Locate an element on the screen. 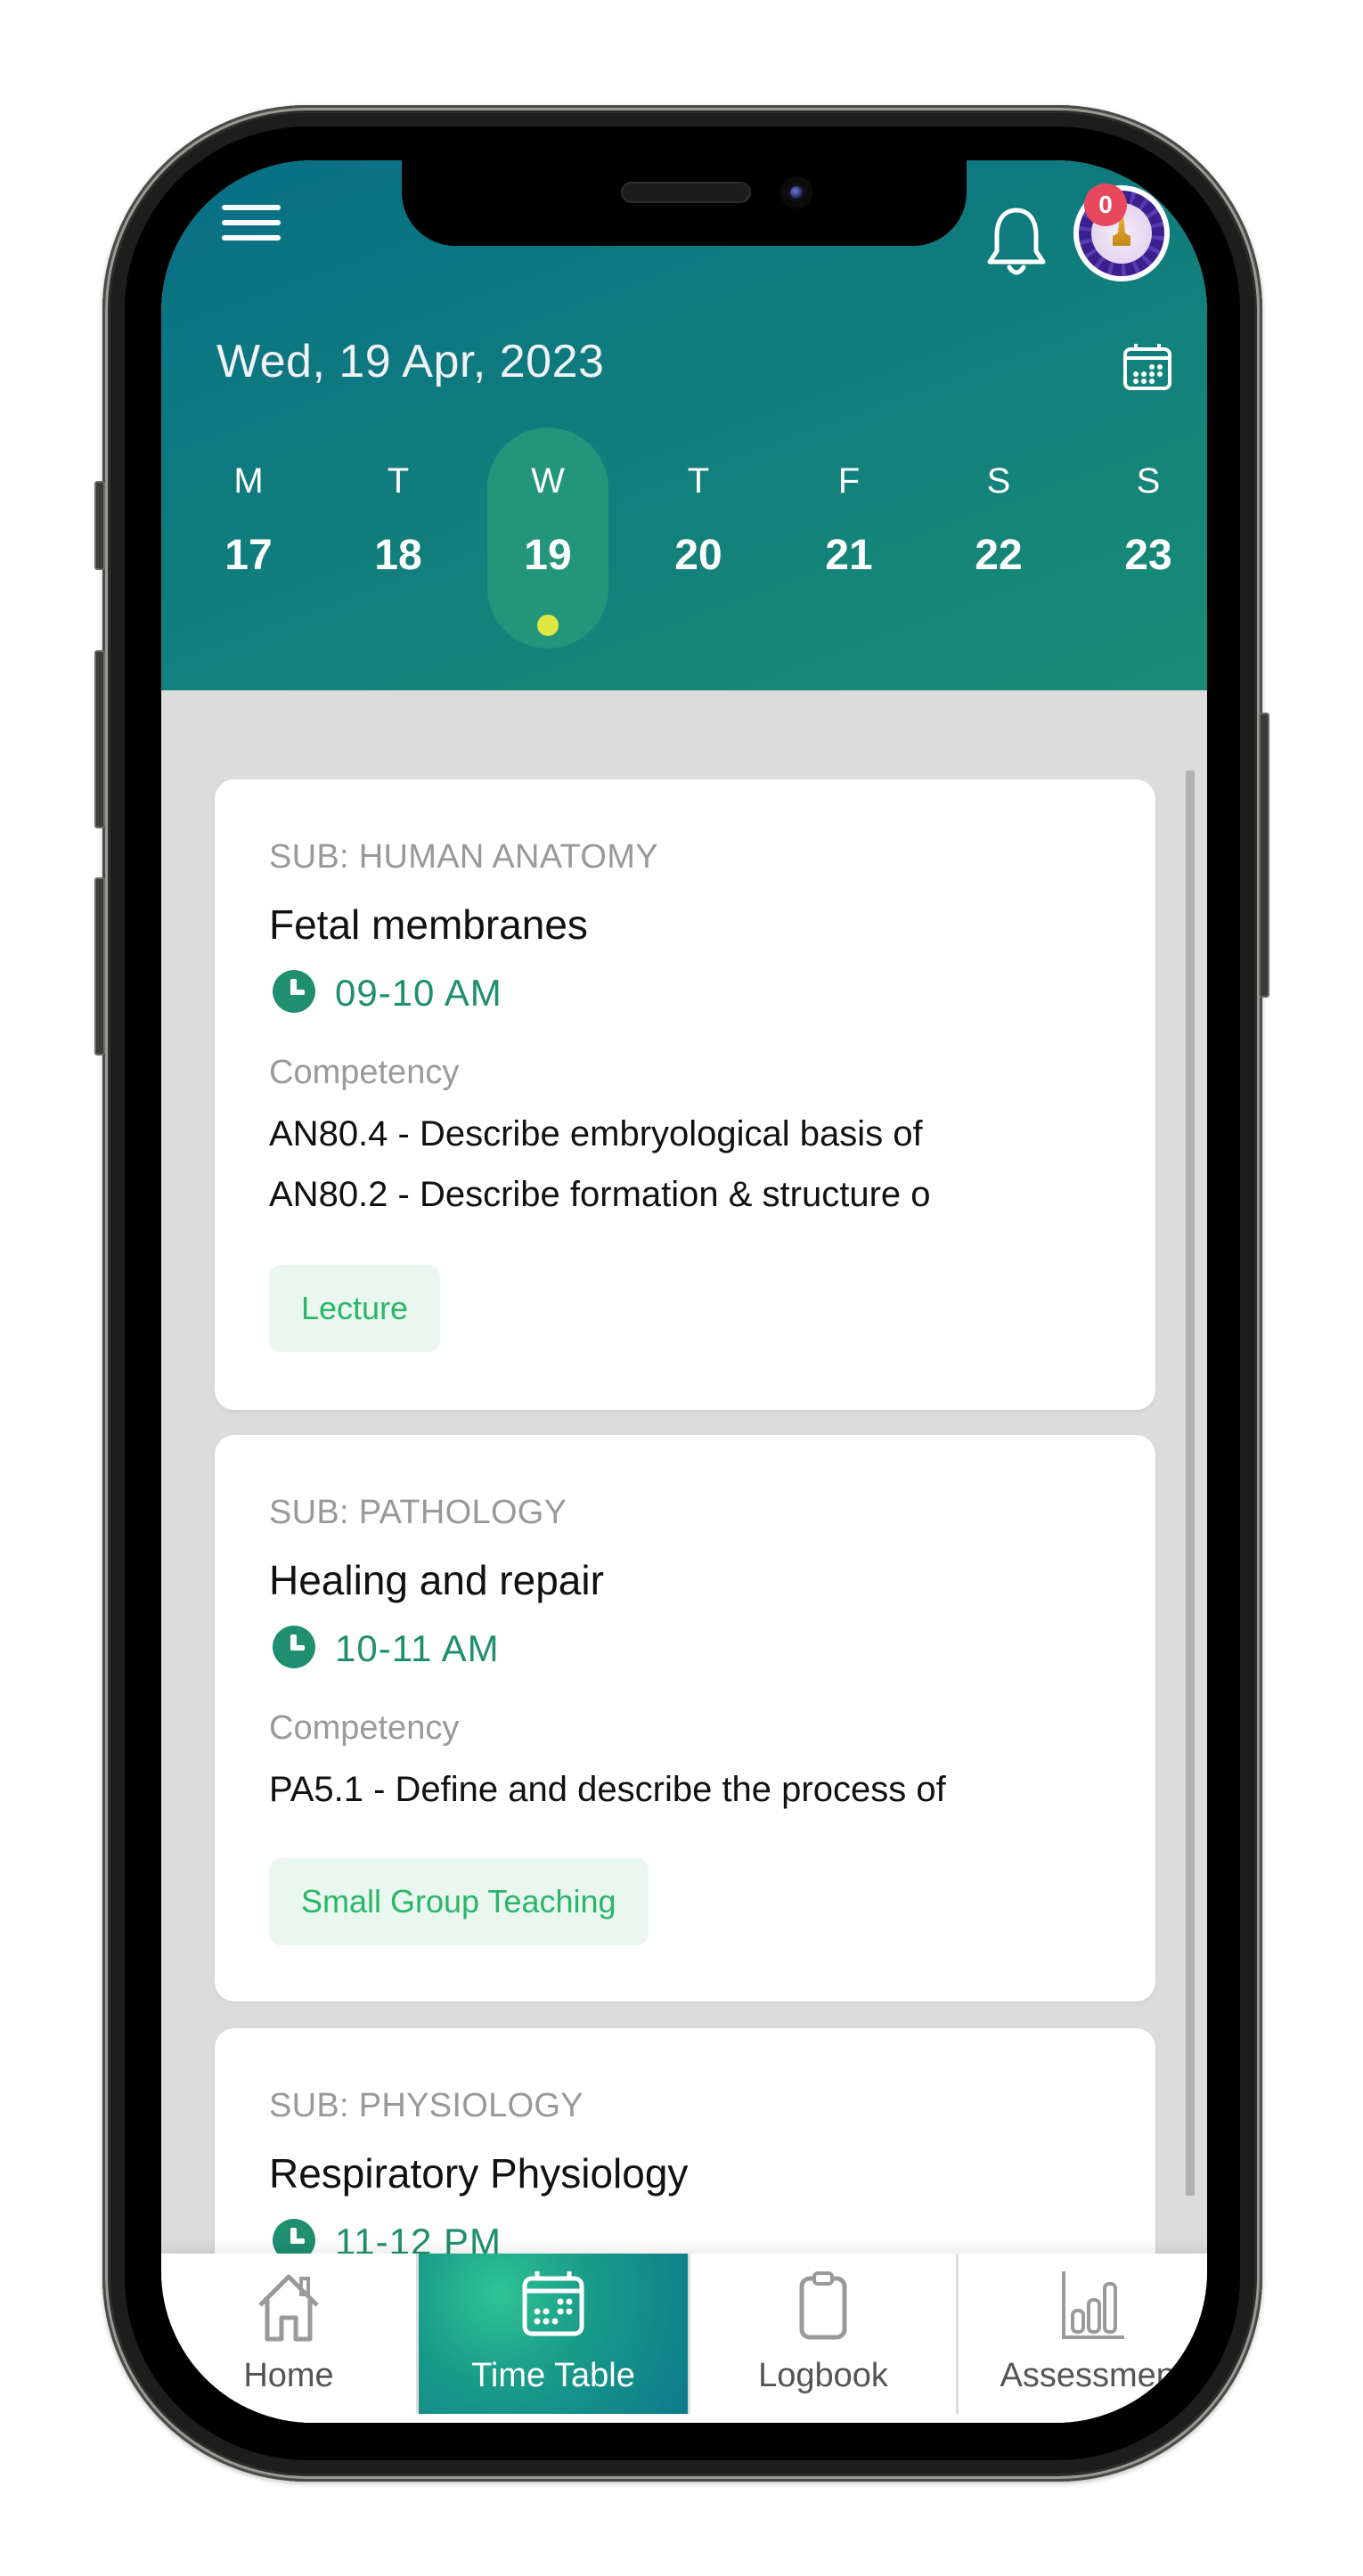 The height and width of the screenshot is (2576, 1363). front-camera is located at coordinates (796, 192).